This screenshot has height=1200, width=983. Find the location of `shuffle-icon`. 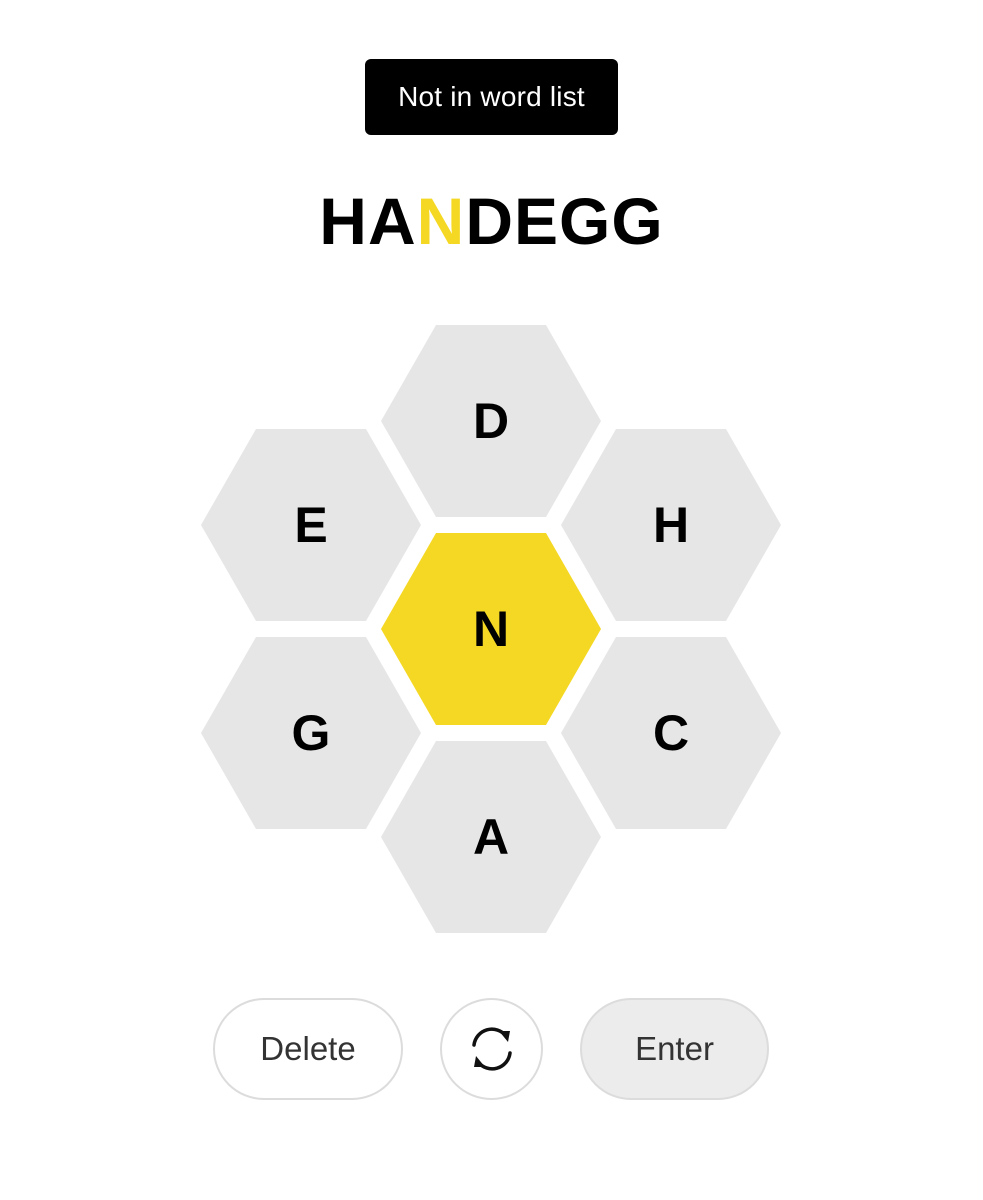

shuffle-icon is located at coordinates (491, 1049).